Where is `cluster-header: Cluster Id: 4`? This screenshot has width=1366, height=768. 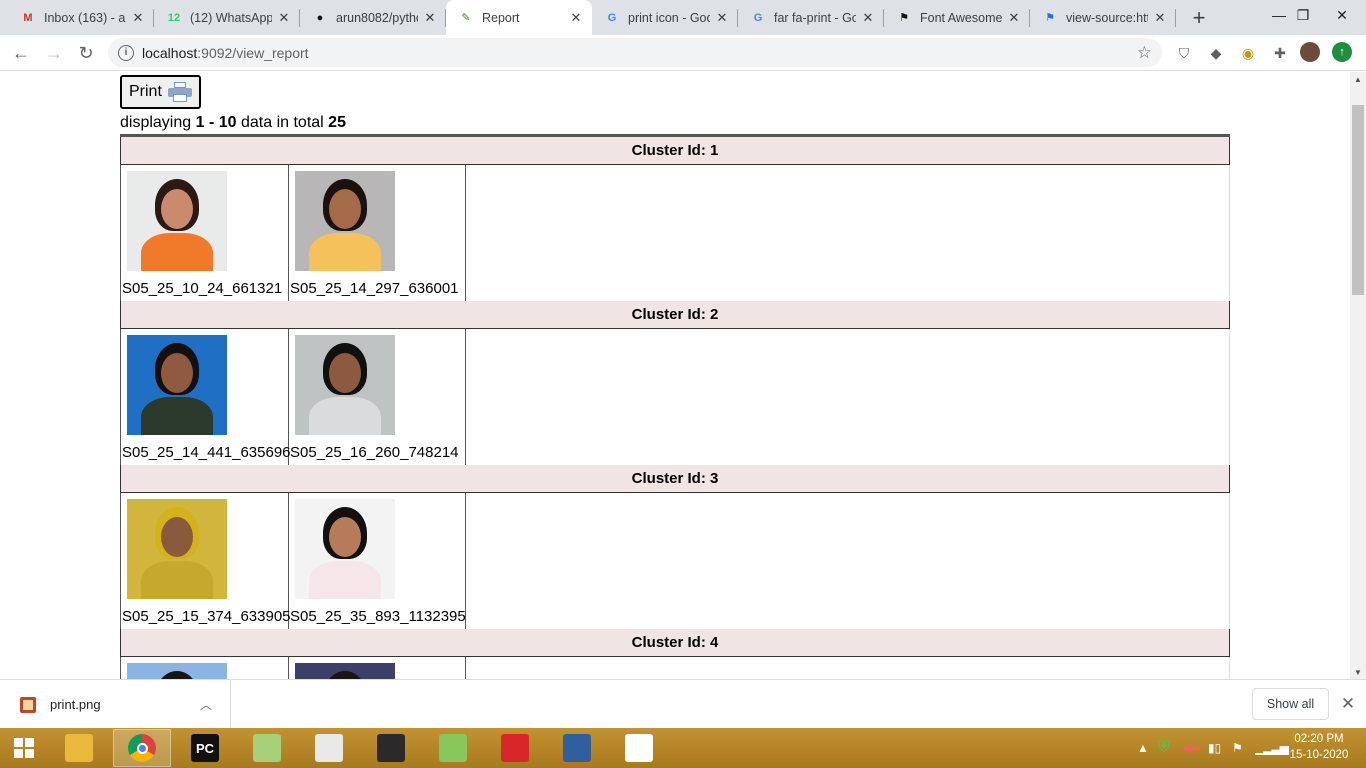 cluster-header: Cluster Id: 4 is located at coordinates (675, 643).